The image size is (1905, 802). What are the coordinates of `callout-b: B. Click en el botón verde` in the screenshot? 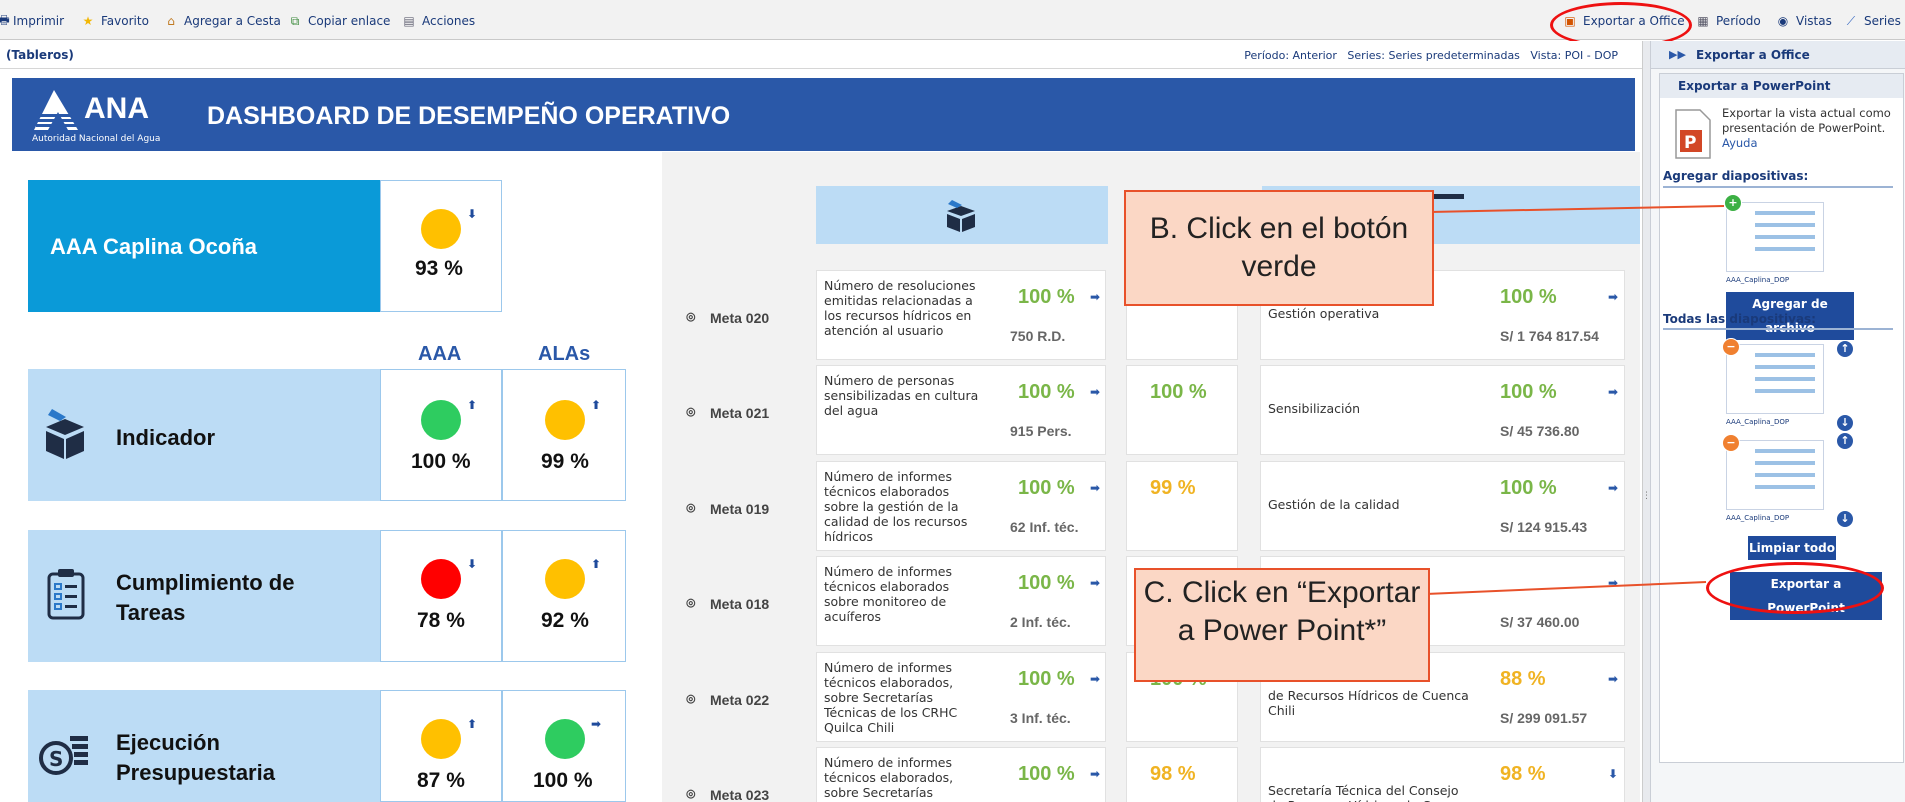 It's located at (1279, 248).